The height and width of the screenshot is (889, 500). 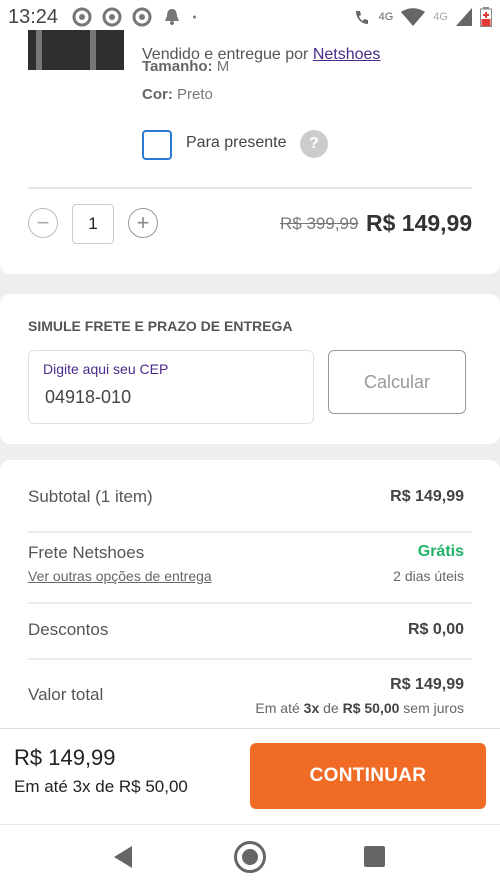 What do you see at coordinates (90, 496) in the screenshot?
I see `subtotal-label: Subtotal (1 item)` at bounding box center [90, 496].